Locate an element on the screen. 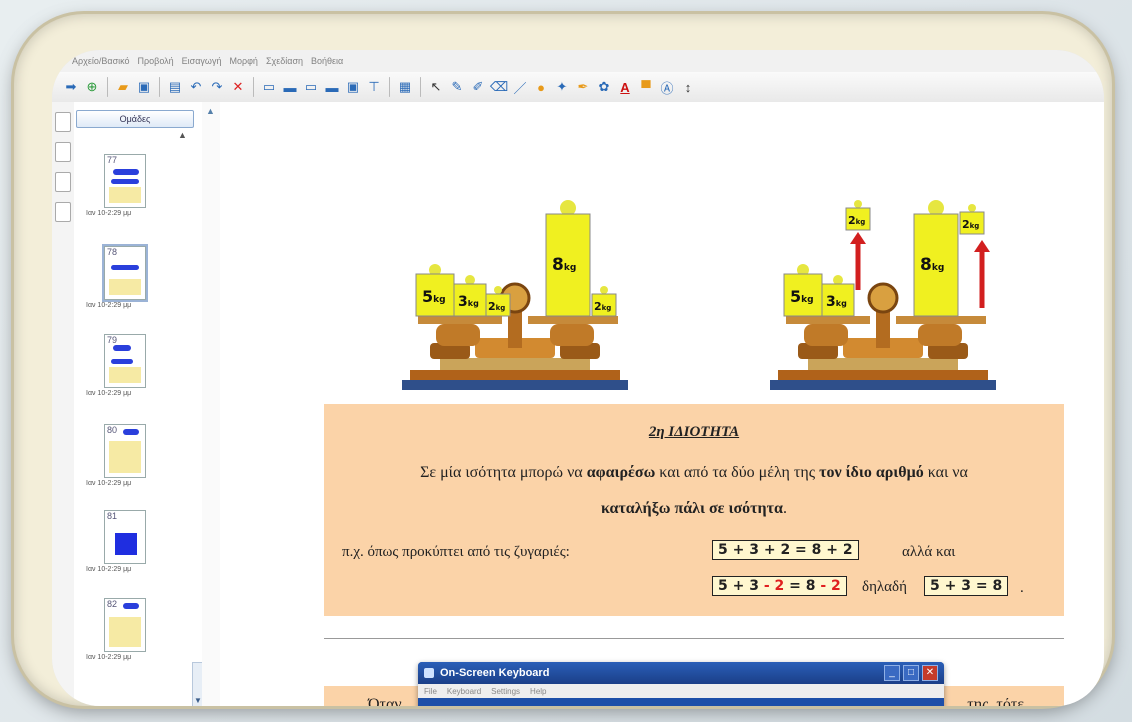 This screenshot has width=1132, height=722. equation-box: 5 + 3 = 8 is located at coordinates (966, 586).